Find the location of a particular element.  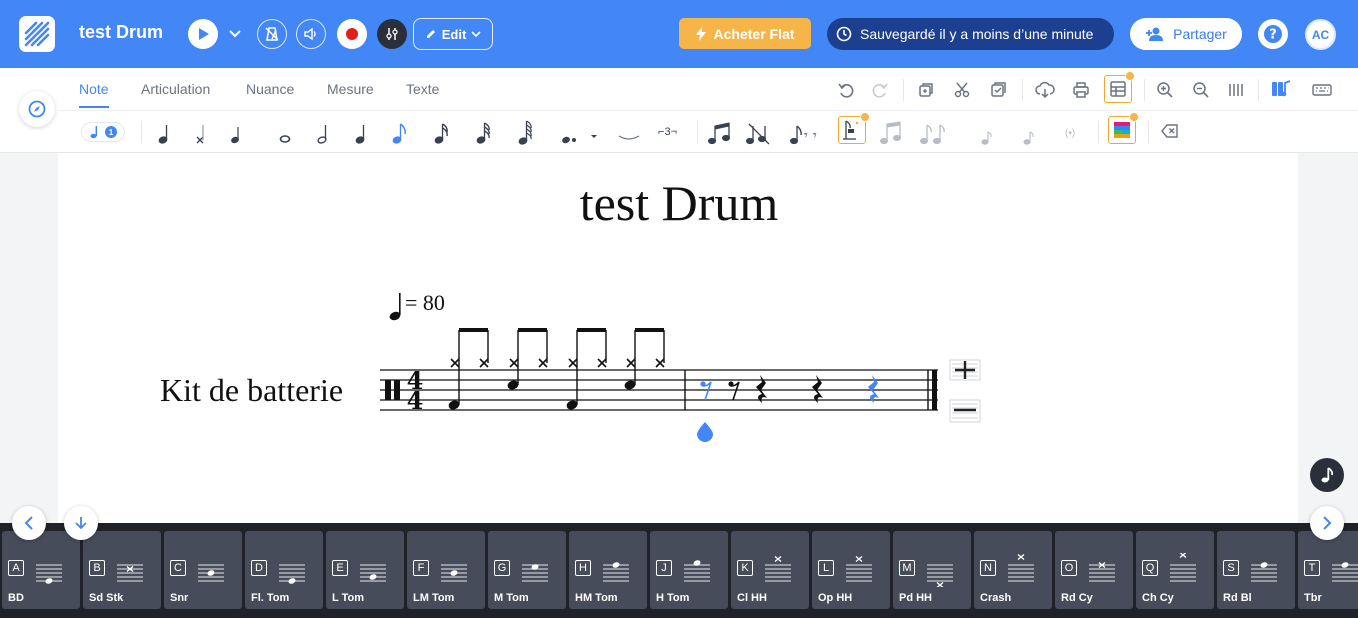

metronome-button is located at coordinates (272, 34).